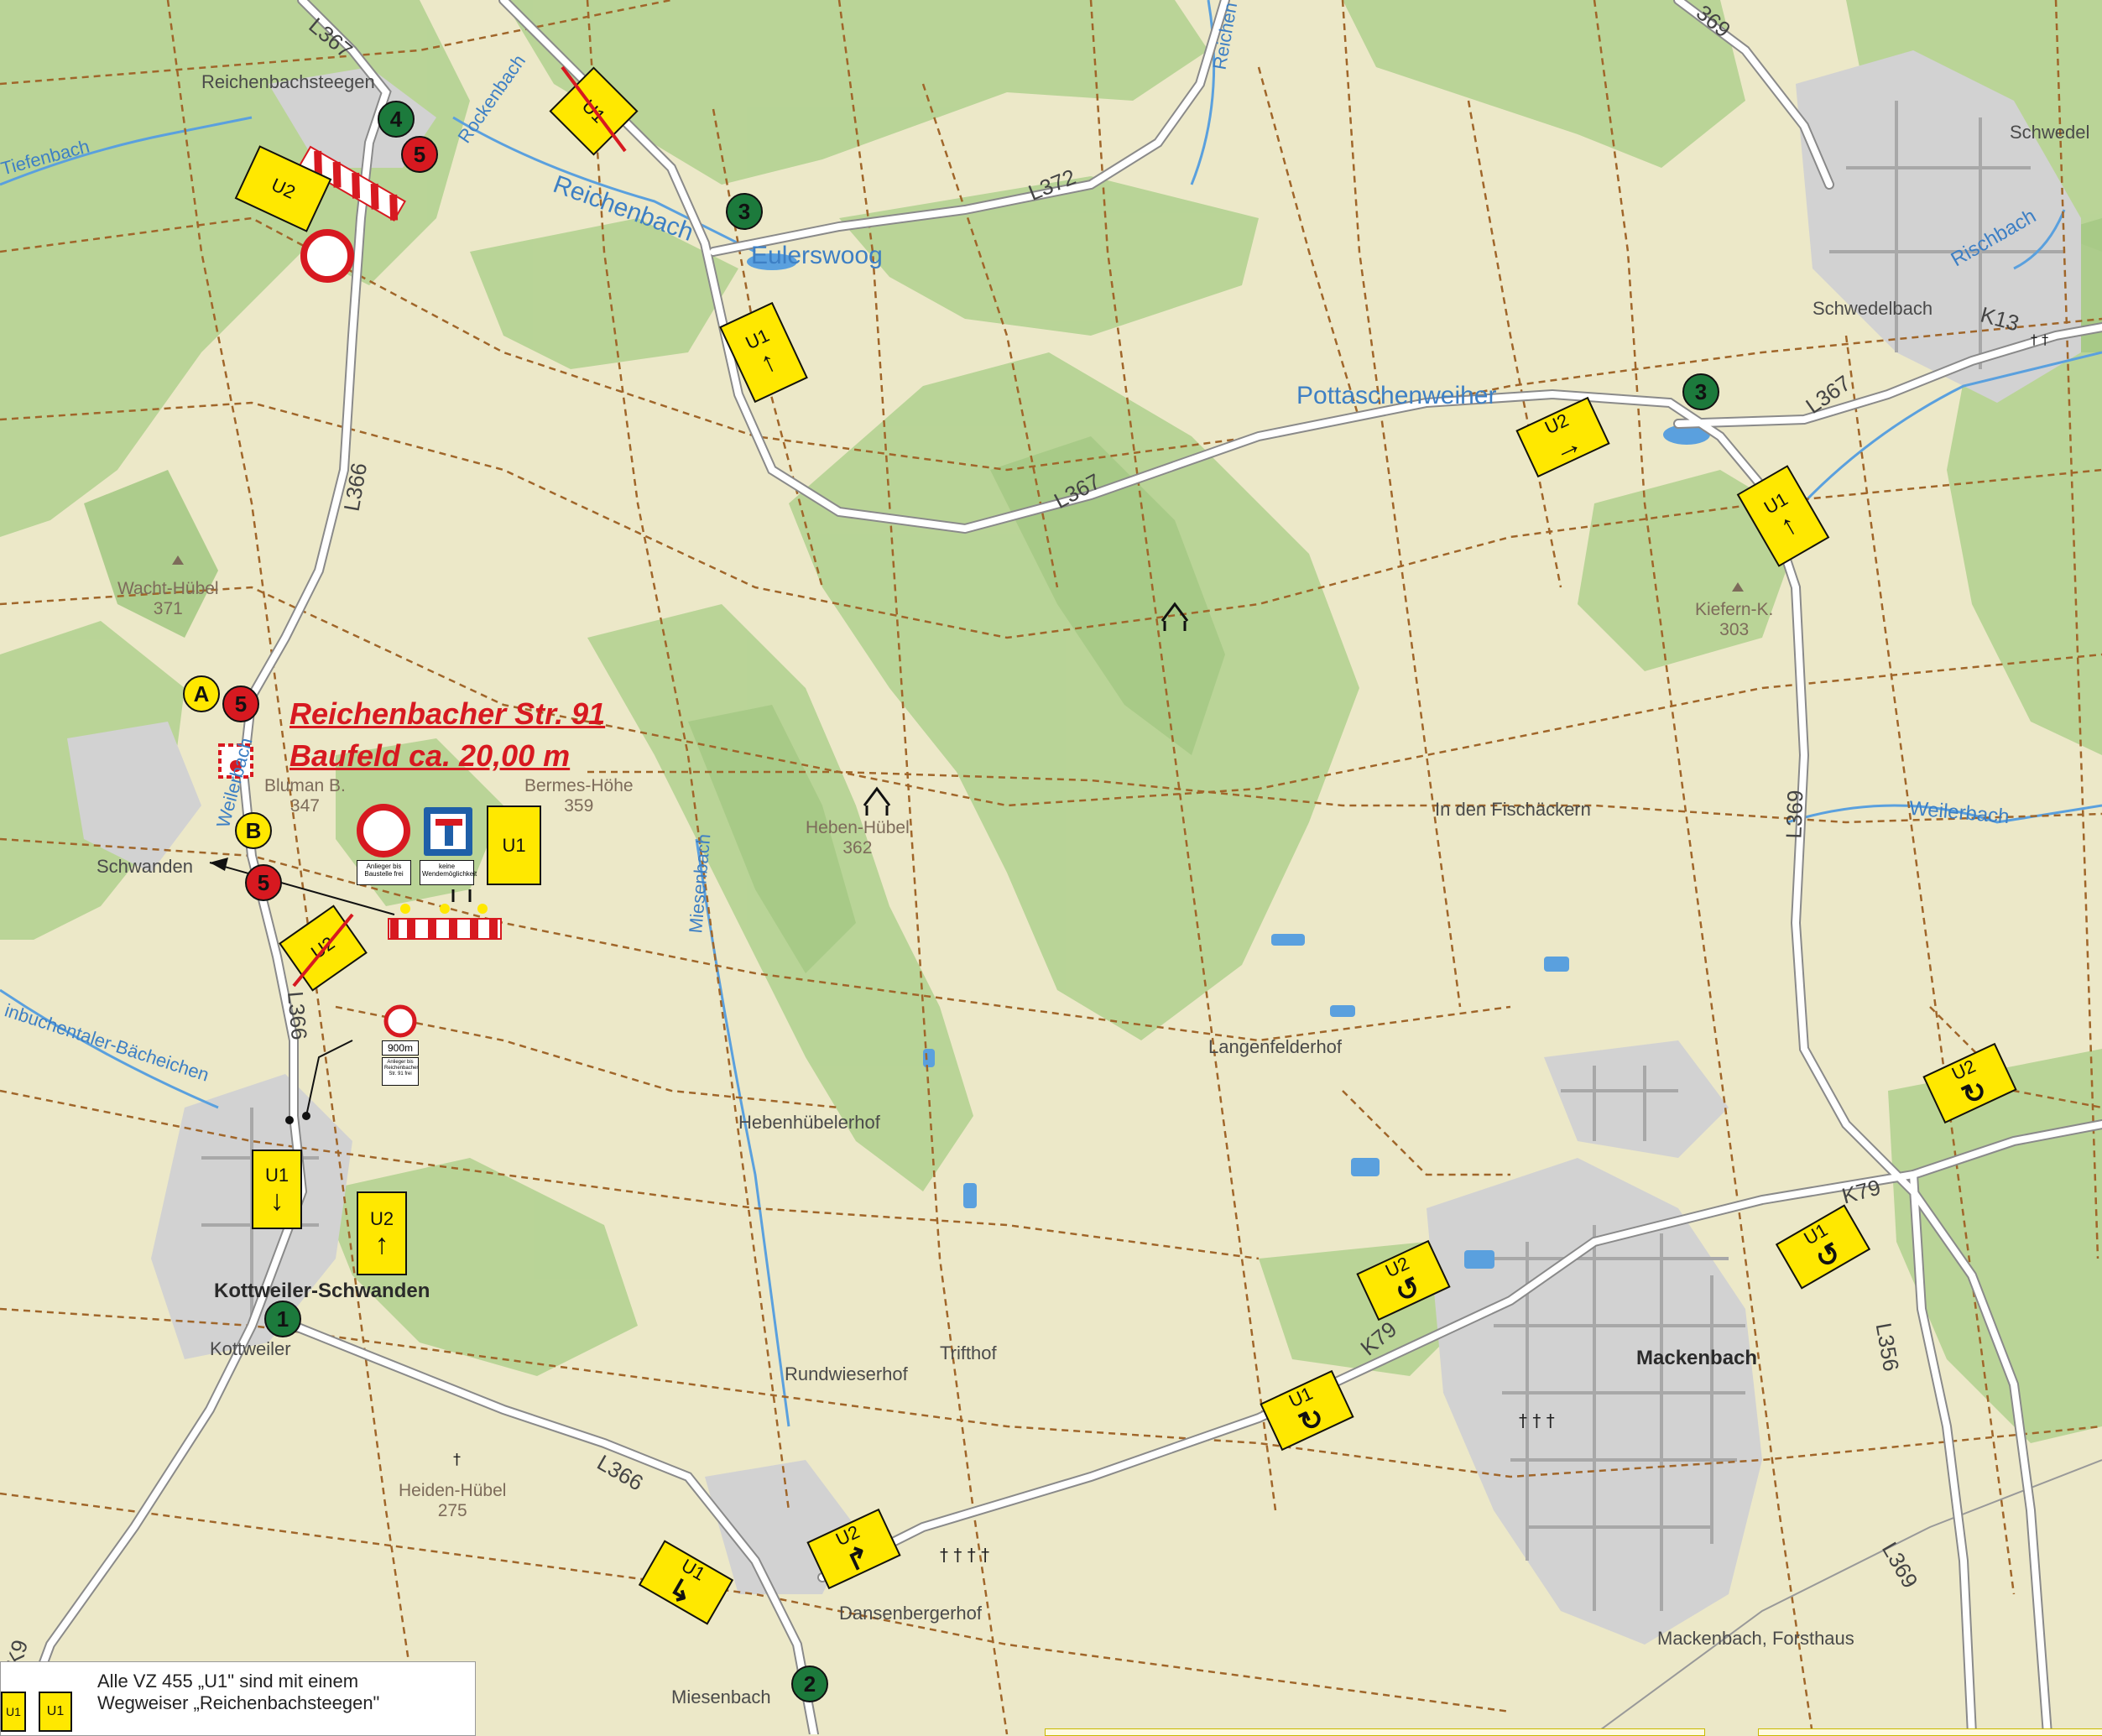  Describe the element at coordinates (396, 120) in the screenshot. I see `marker-green-4: 4` at that location.